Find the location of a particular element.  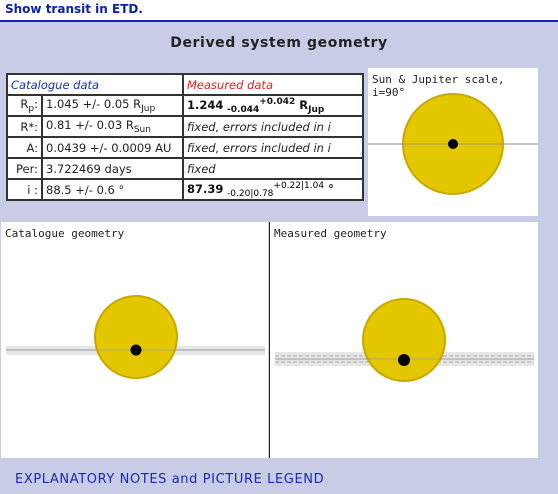

row-label: Rp: is located at coordinates (24, 105).